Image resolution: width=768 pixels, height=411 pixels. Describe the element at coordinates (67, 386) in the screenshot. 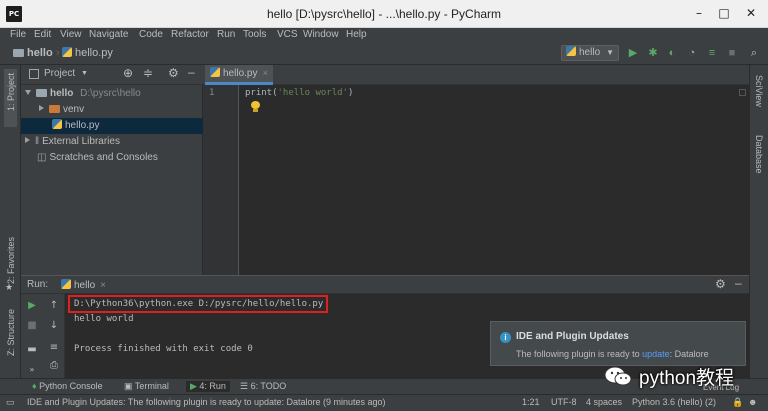

I see `python-console-tab: ♦ Python Console` at that location.